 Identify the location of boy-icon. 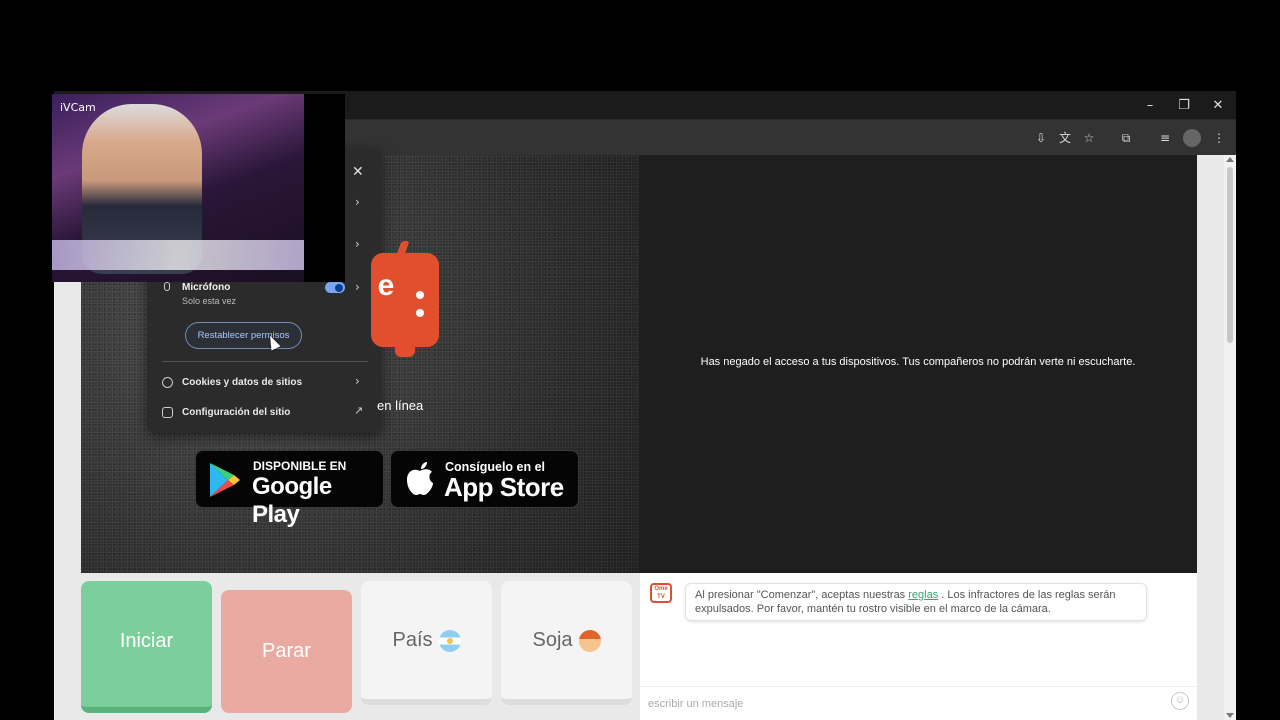
(589, 640).